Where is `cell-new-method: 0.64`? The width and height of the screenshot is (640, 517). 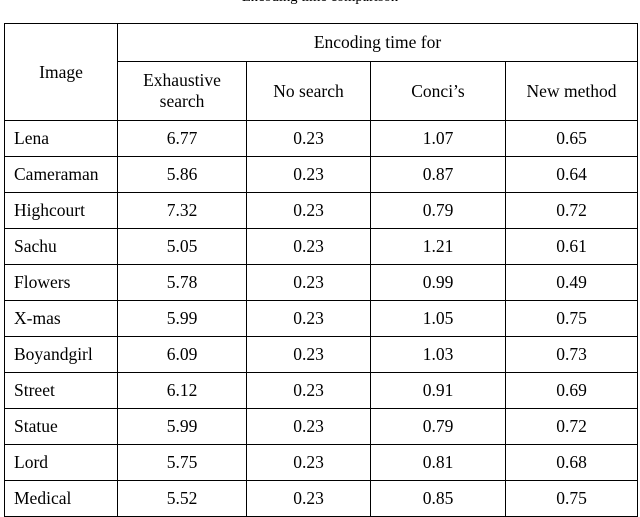 cell-new-method: 0.64 is located at coordinates (571, 174).